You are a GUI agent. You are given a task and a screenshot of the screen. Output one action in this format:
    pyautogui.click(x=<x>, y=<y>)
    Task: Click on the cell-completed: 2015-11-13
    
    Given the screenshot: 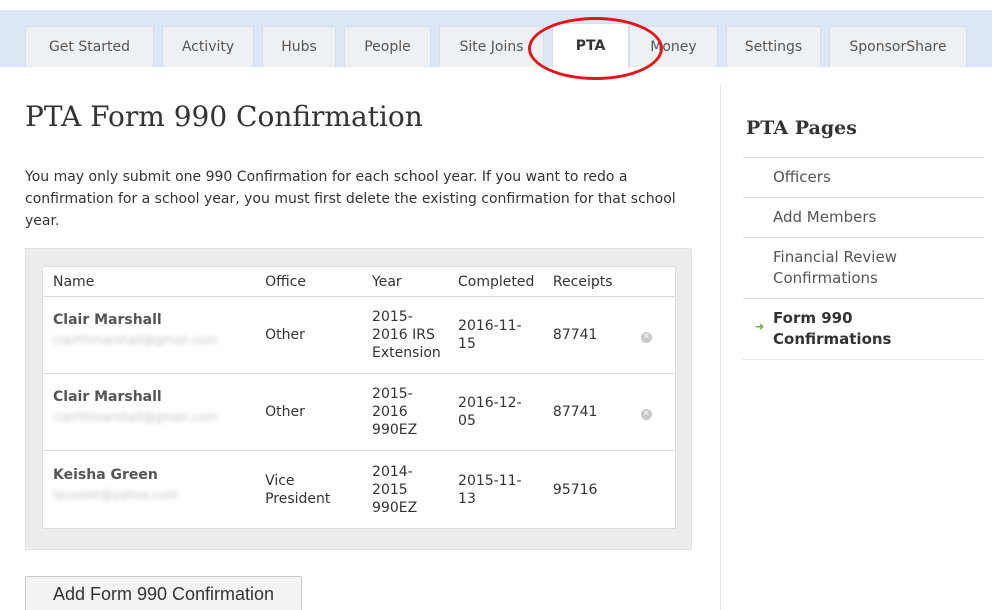 What is the action you would take?
    pyautogui.click(x=490, y=489)
    